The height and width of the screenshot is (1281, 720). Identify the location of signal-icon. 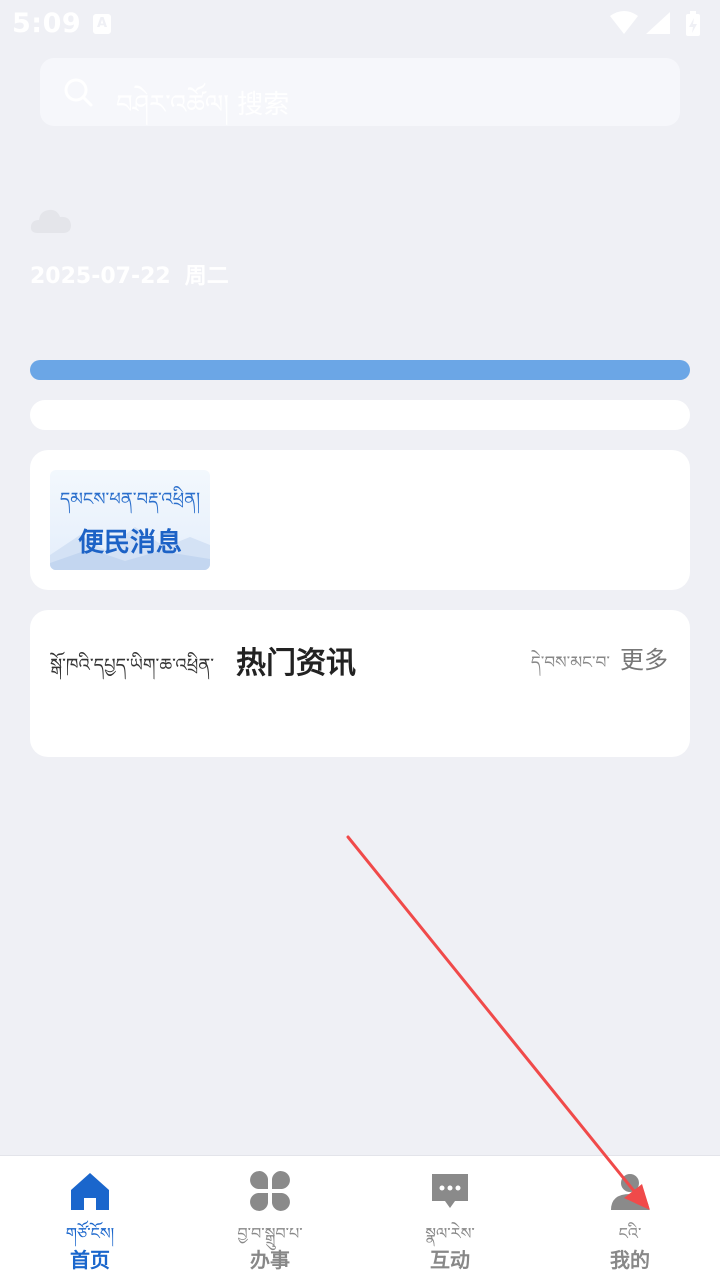
(658, 23).